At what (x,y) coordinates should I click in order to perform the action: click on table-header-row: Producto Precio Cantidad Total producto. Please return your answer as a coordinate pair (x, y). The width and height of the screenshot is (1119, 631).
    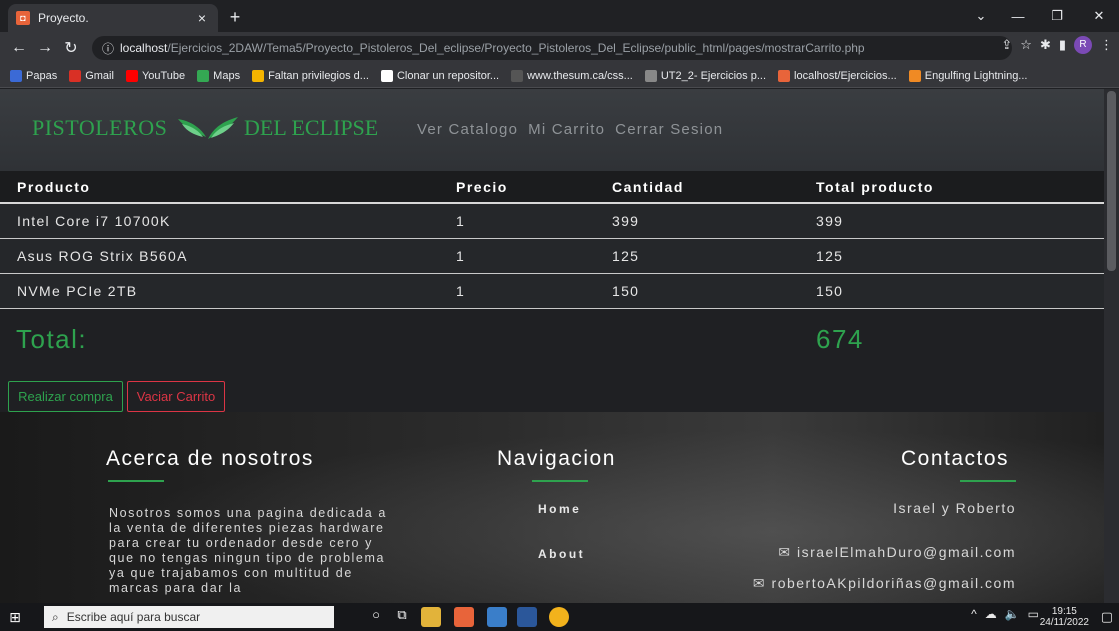
    Looking at the image, I should click on (552, 187).